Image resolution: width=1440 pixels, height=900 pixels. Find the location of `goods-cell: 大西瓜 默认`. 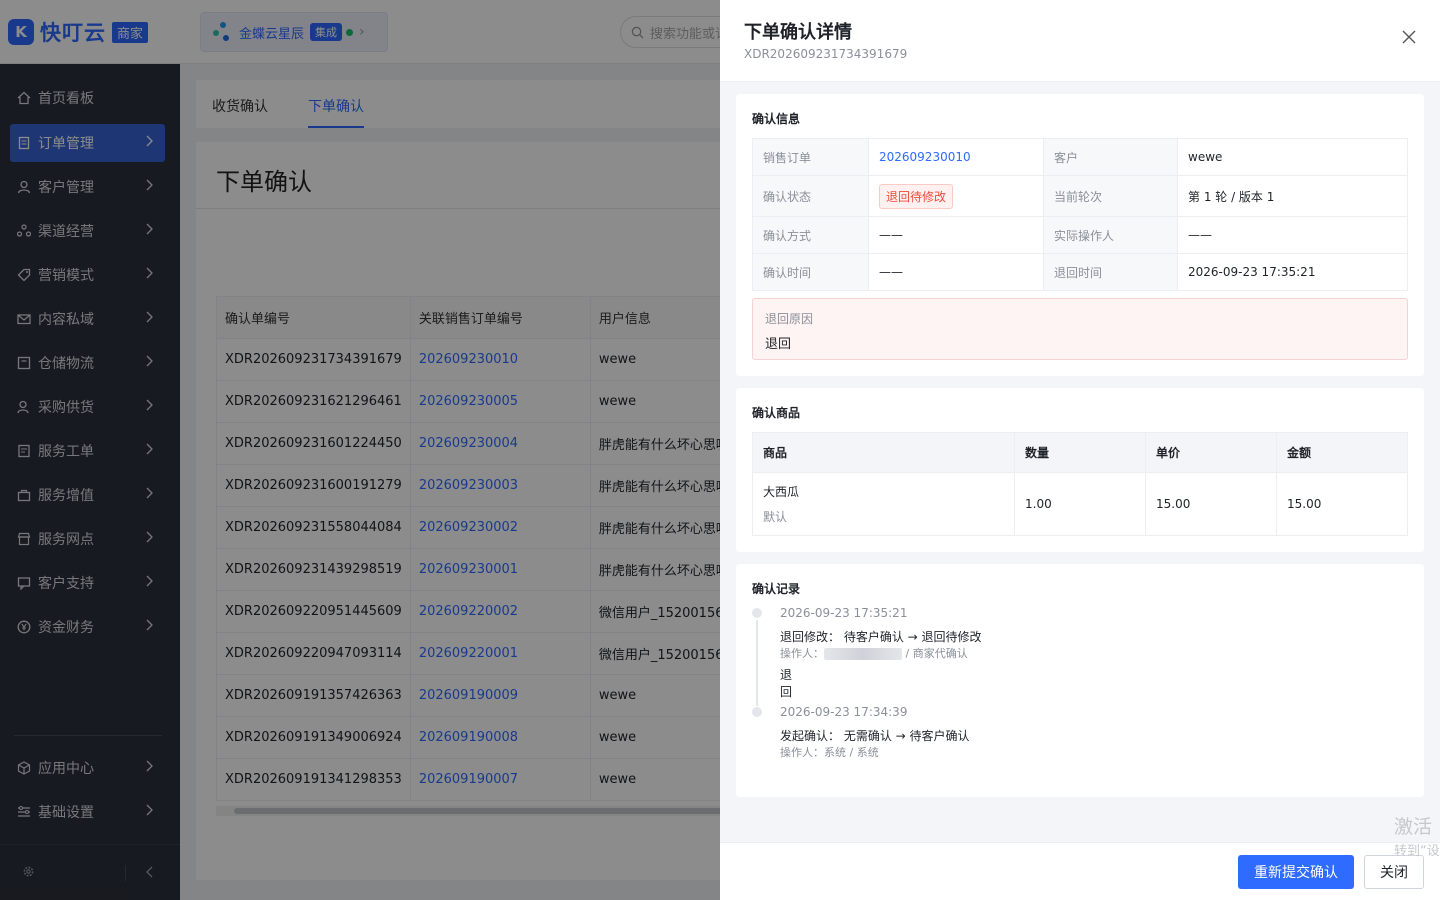

goods-cell: 大西瓜 默认 is located at coordinates (883, 504).